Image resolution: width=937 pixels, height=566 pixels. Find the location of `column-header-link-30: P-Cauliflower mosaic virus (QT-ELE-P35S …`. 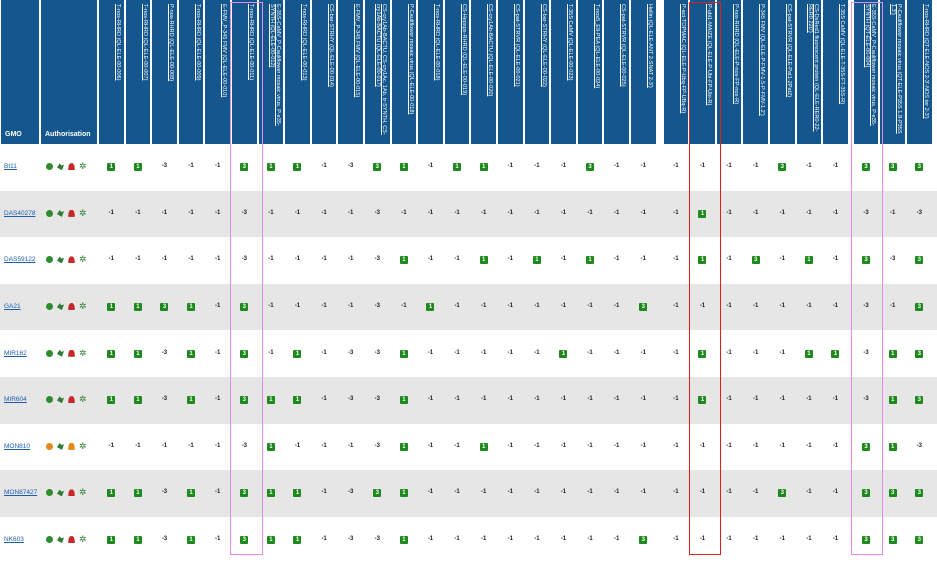

column-header-link-30: P-Cauliflower mosaic virus (QT-ELE-P35S … is located at coordinates (896, 72).